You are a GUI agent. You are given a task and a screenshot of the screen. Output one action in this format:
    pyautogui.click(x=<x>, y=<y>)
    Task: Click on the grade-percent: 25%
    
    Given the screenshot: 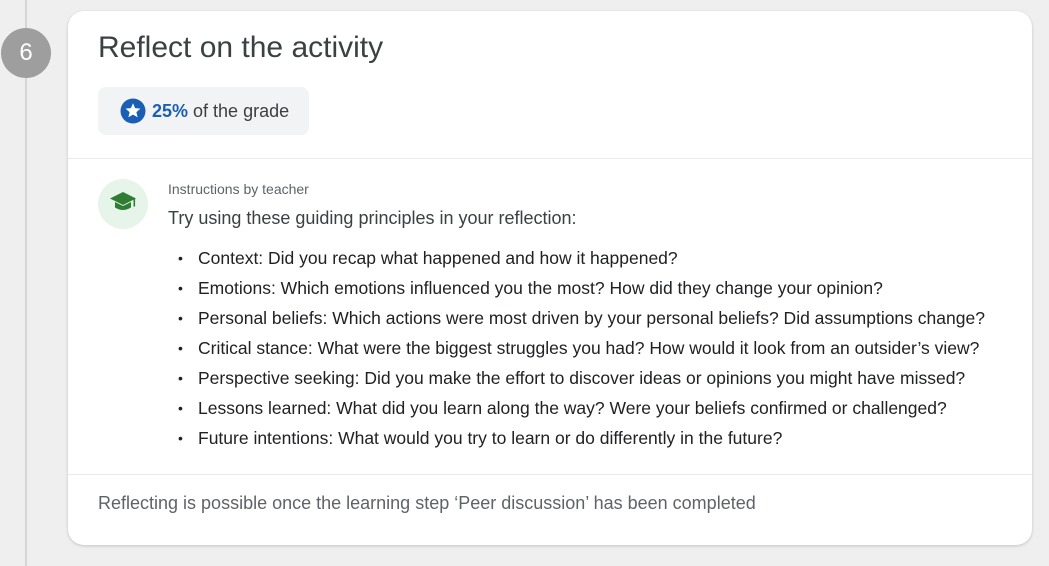 What is the action you would take?
    pyautogui.click(x=170, y=110)
    